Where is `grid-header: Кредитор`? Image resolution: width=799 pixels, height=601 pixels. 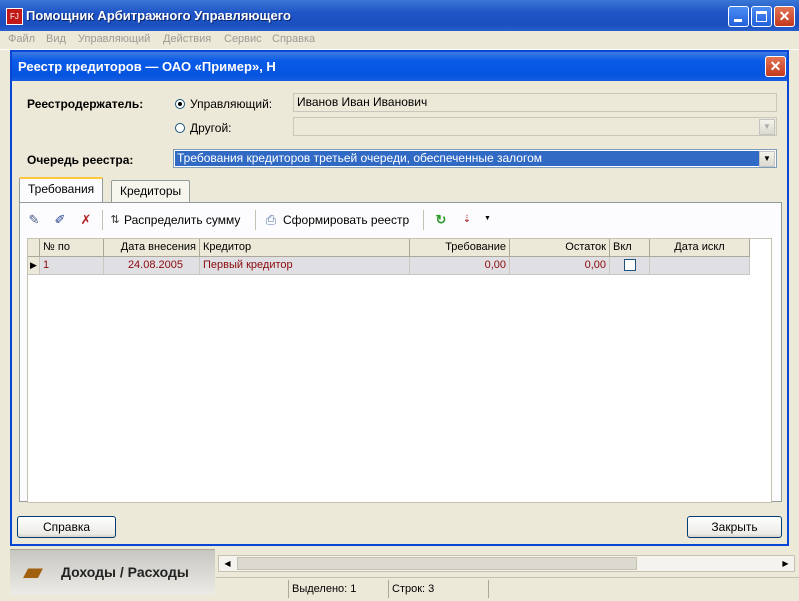 grid-header: Кредитор is located at coordinates (305, 248).